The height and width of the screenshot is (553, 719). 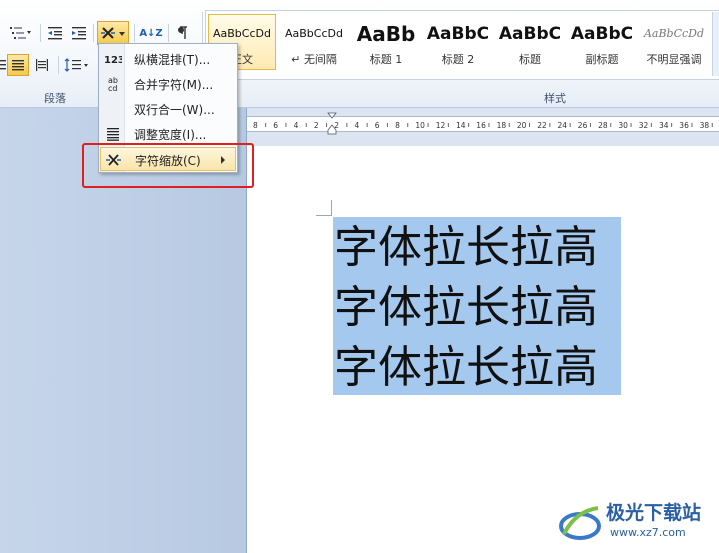 What do you see at coordinates (314, 42) in the screenshot?
I see `style-no-spacing: AaBbCcDd ↵ 无间隔` at bounding box center [314, 42].